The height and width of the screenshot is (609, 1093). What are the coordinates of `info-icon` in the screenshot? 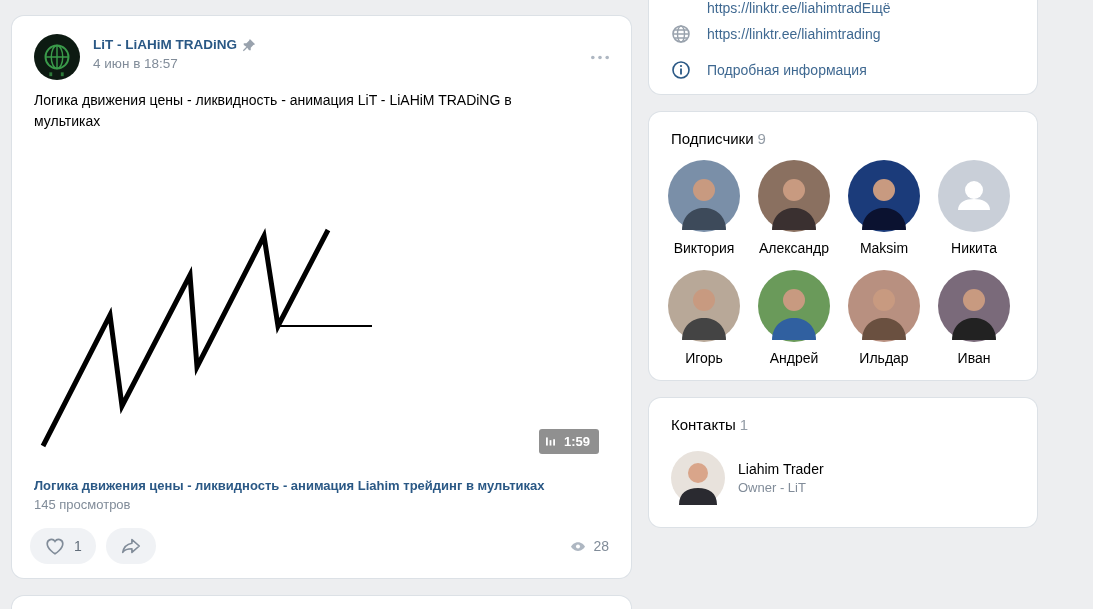 It's located at (681, 70).